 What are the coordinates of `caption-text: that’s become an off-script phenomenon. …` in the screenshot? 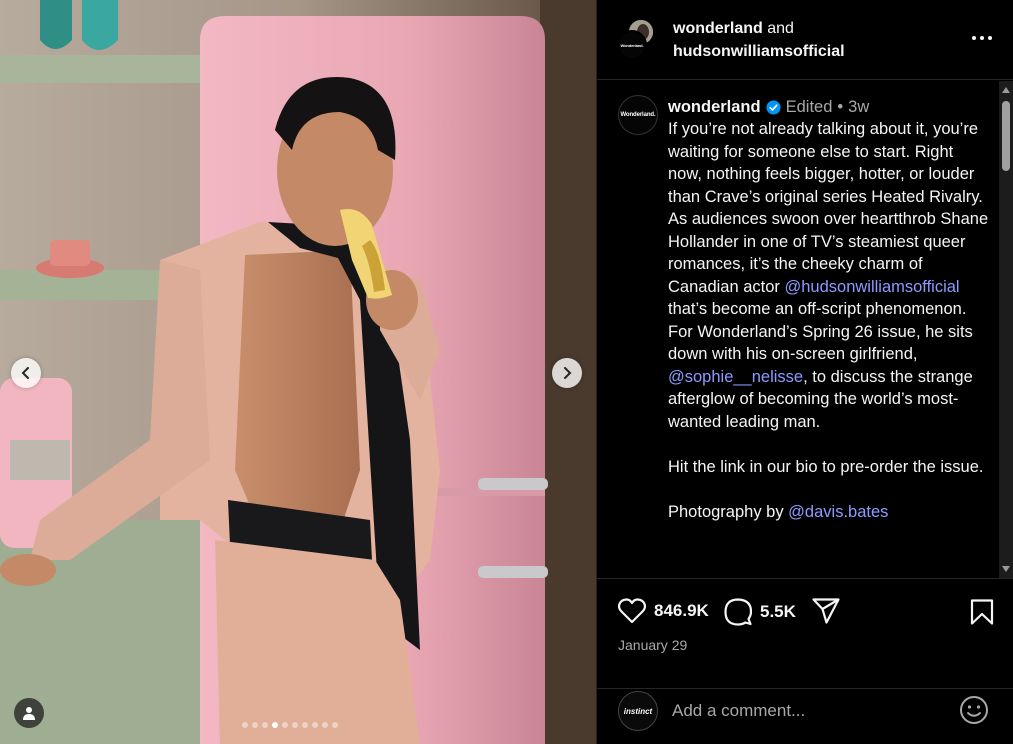 It's located at (820, 331).